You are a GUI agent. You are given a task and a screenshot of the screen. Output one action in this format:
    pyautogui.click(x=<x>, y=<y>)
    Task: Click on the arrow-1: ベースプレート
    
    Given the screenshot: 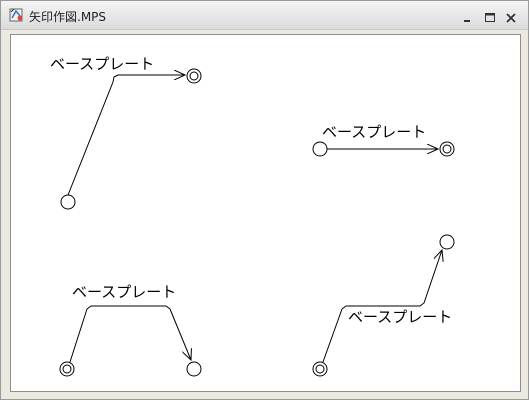 What is the action you would take?
    pyautogui.click(x=126, y=132)
    